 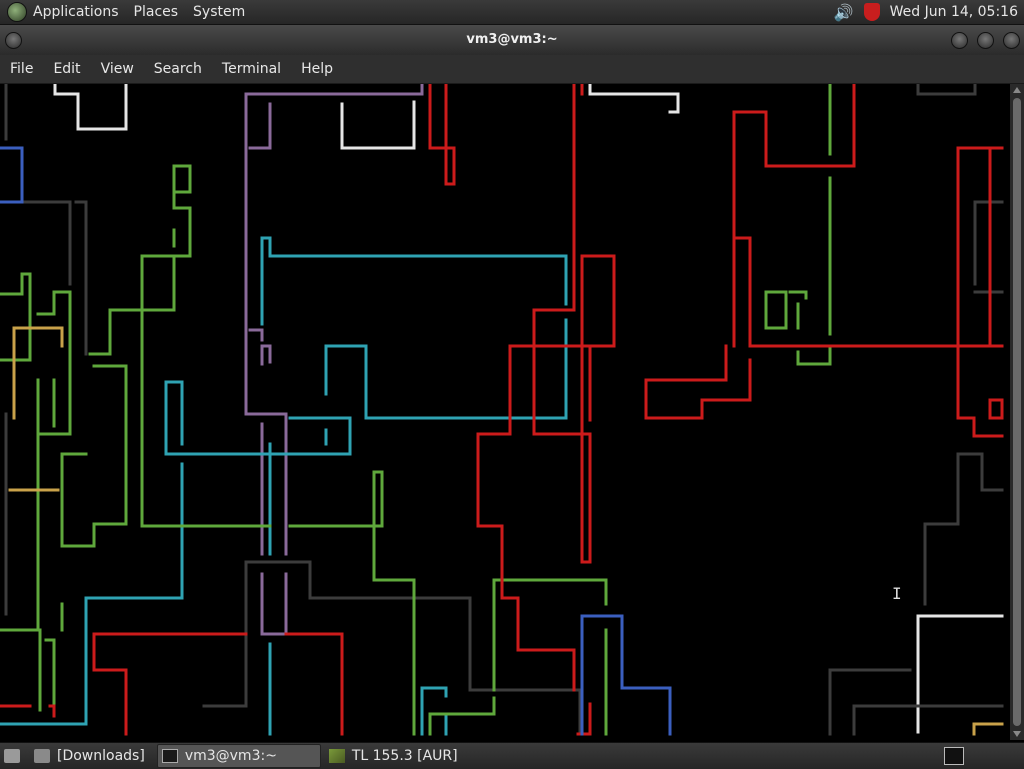 What do you see at coordinates (954, 12) in the screenshot?
I see `clock: Wed Jun 14, 05:16` at bounding box center [954, 12].